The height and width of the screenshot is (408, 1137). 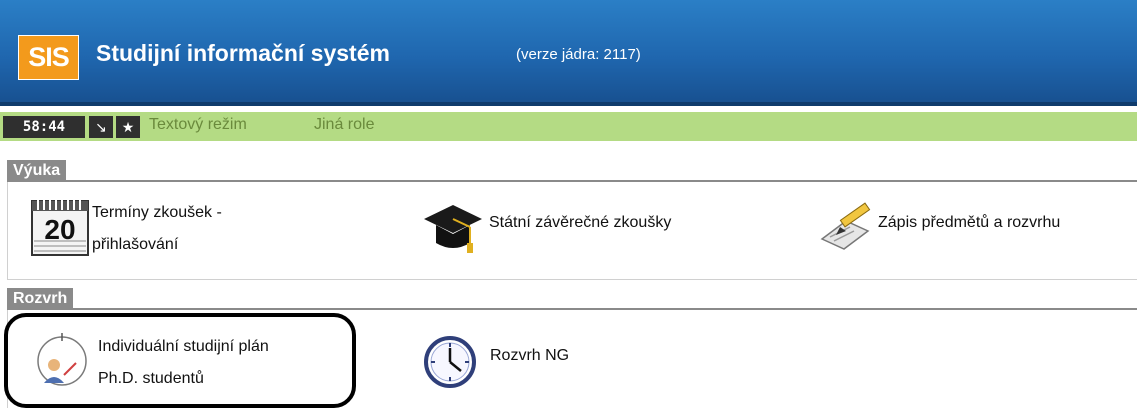 I want to click on exam-terms-label-1: Termíny zkoušek -, so click(x=157, y=212).